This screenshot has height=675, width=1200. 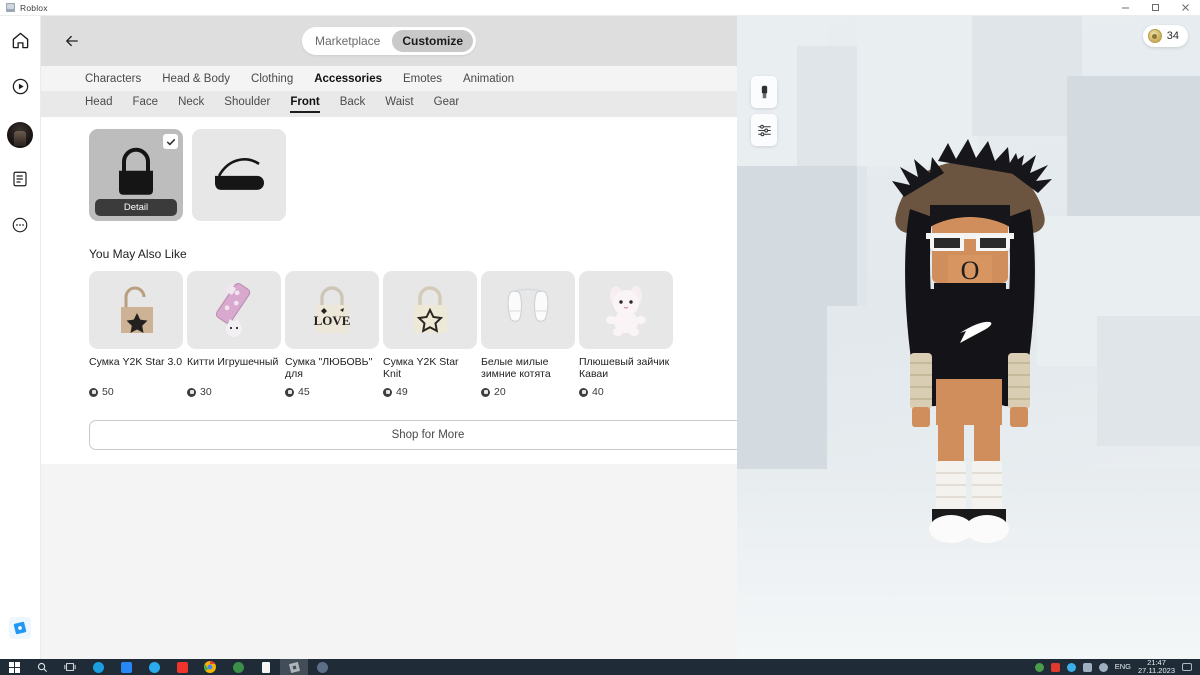 I want to click on sidebar-item-discover, so click(x=20, y=89).